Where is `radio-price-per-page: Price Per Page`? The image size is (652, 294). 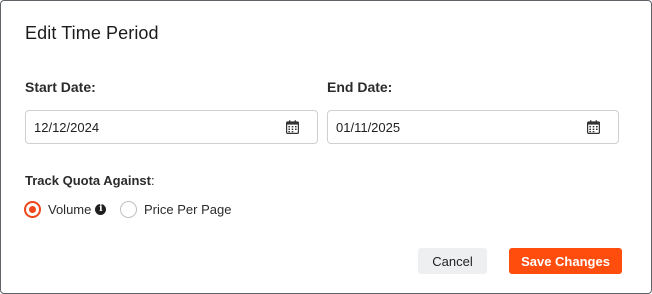
radio-price-per-page: Price Per Page is located at coordinates (175, 209).